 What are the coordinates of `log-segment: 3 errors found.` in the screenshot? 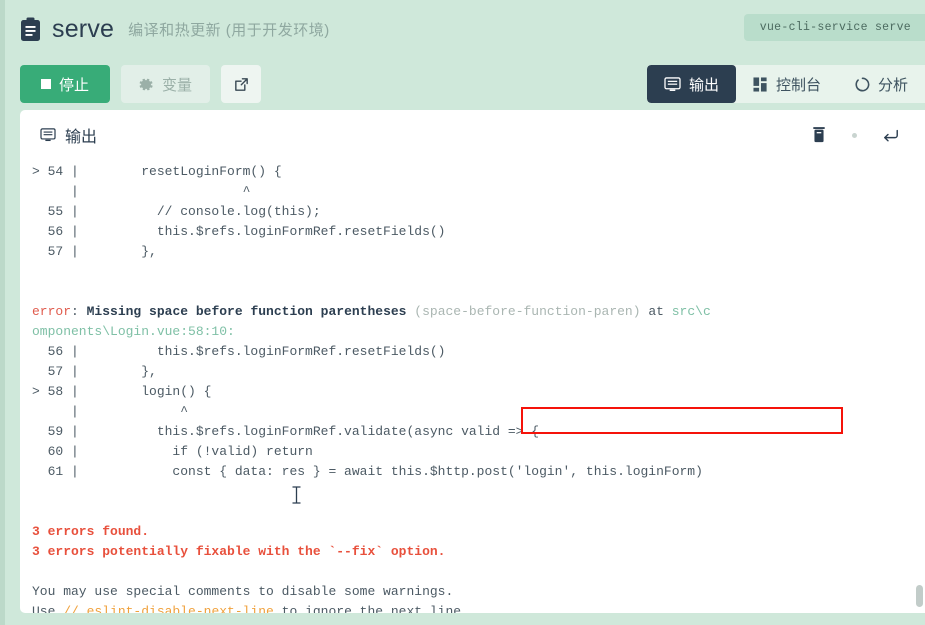 It's located at (91, 531).